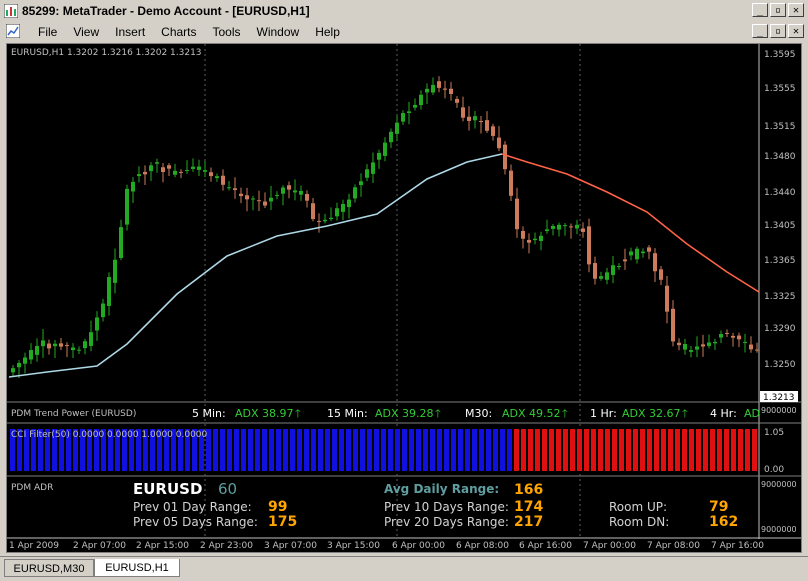  What do you see at coordinates (737, 546) in the screenshot?
I see `time-label: 7 Apr 16:00` at bounding box center [737, 546].